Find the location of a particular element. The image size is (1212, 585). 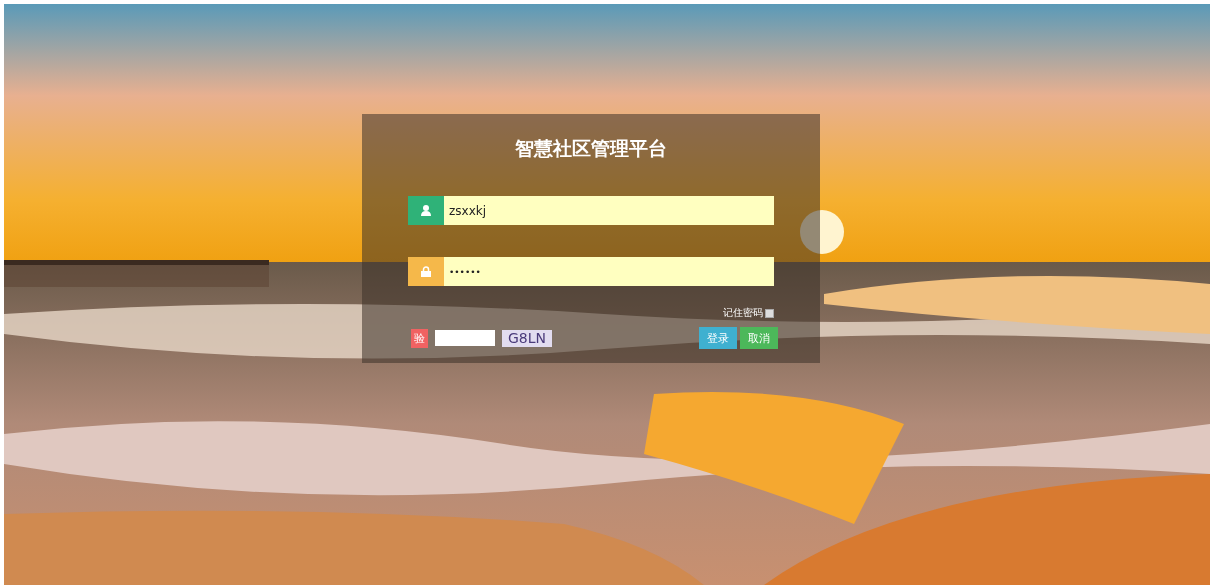

password-field: •••••• is located at coordinates (609, 271).